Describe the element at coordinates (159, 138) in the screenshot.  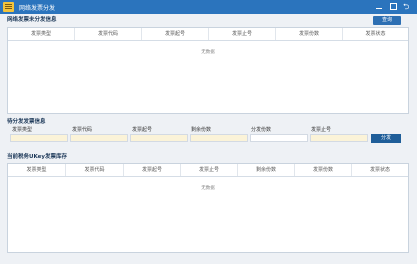
I see `invoice-start-field` at that location.